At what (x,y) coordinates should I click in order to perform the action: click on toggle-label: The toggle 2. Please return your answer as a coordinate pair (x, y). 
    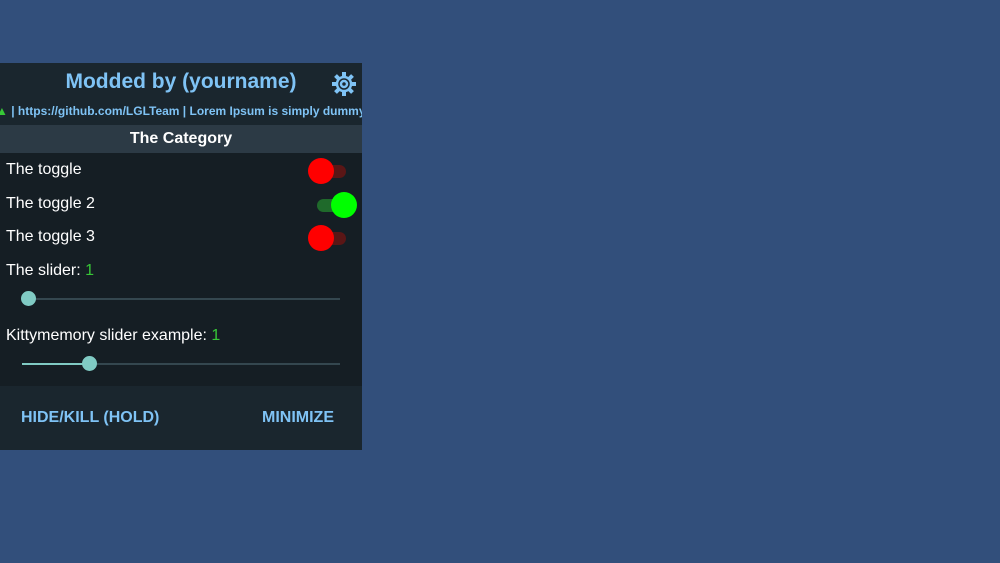
    Looking at the image, I should click on (50, 203).